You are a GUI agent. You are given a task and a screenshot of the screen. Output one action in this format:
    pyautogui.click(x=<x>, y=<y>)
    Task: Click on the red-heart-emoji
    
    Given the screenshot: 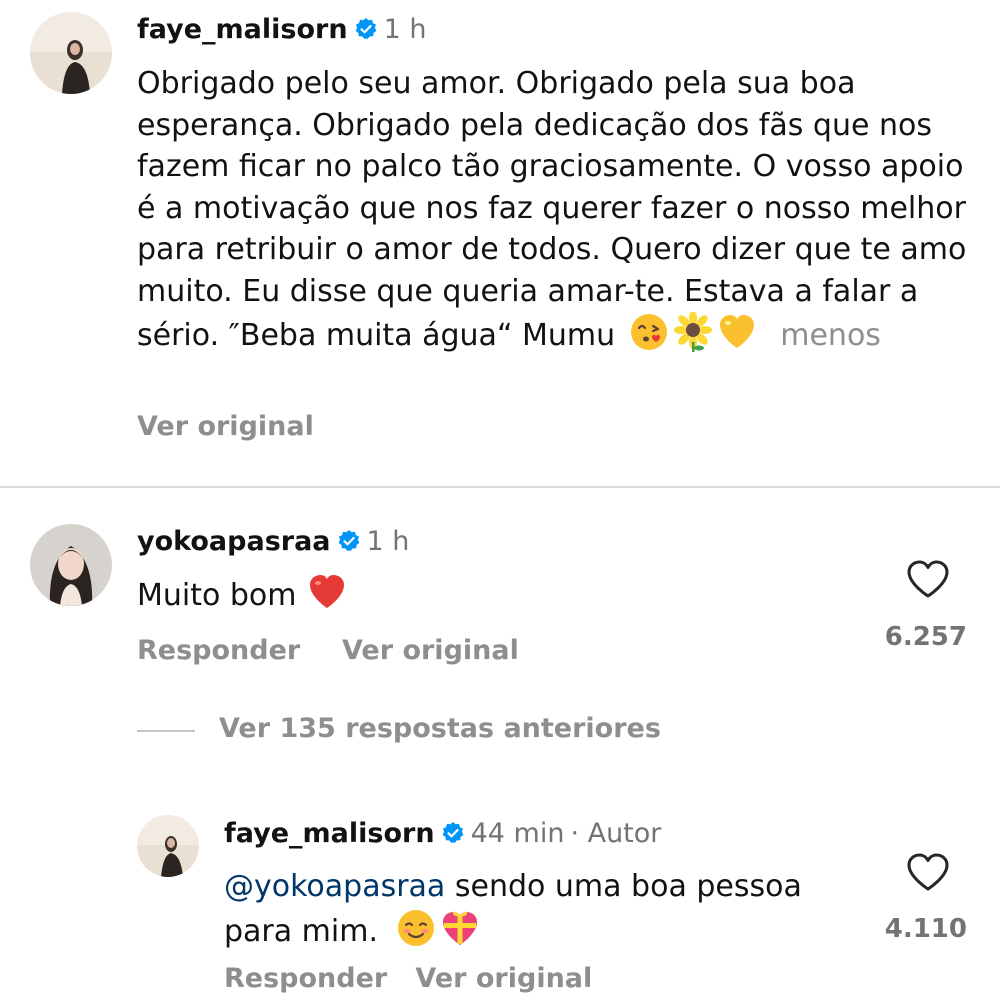 What is the action you would take?
    pyautogui.click(x=327, y=598)
    